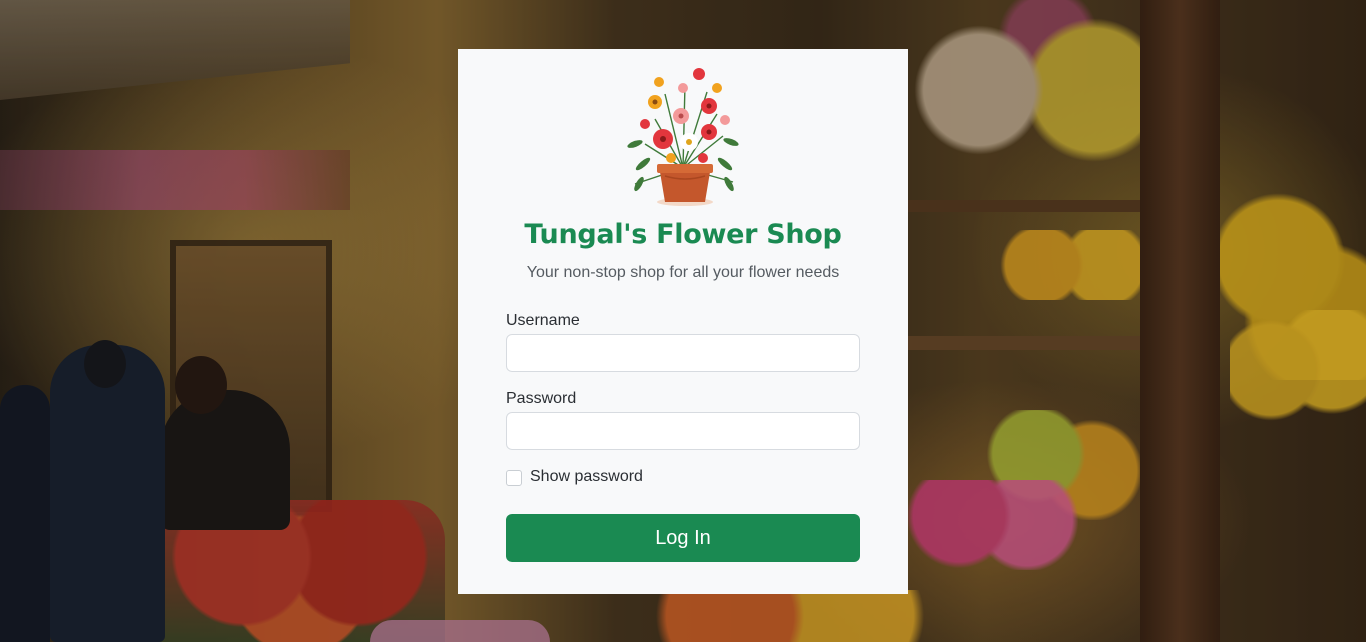  Describe the element at coordinates (683, 538) in the screenshot. I see `login-button: Log In` at that location.